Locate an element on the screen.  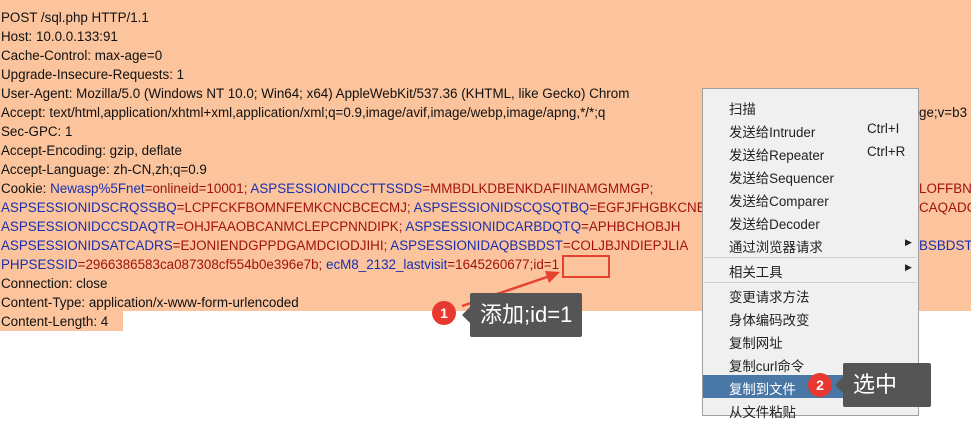
menu-item-copy-url: 复制网址 is located at coordinates (810, 340).